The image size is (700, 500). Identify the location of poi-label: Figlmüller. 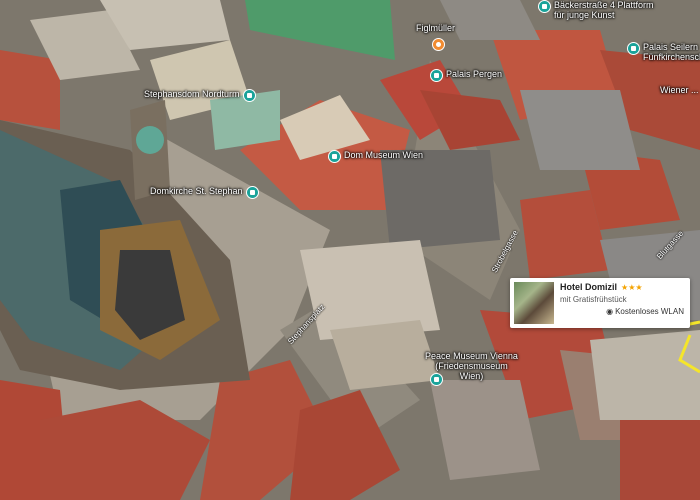
(436, 28).